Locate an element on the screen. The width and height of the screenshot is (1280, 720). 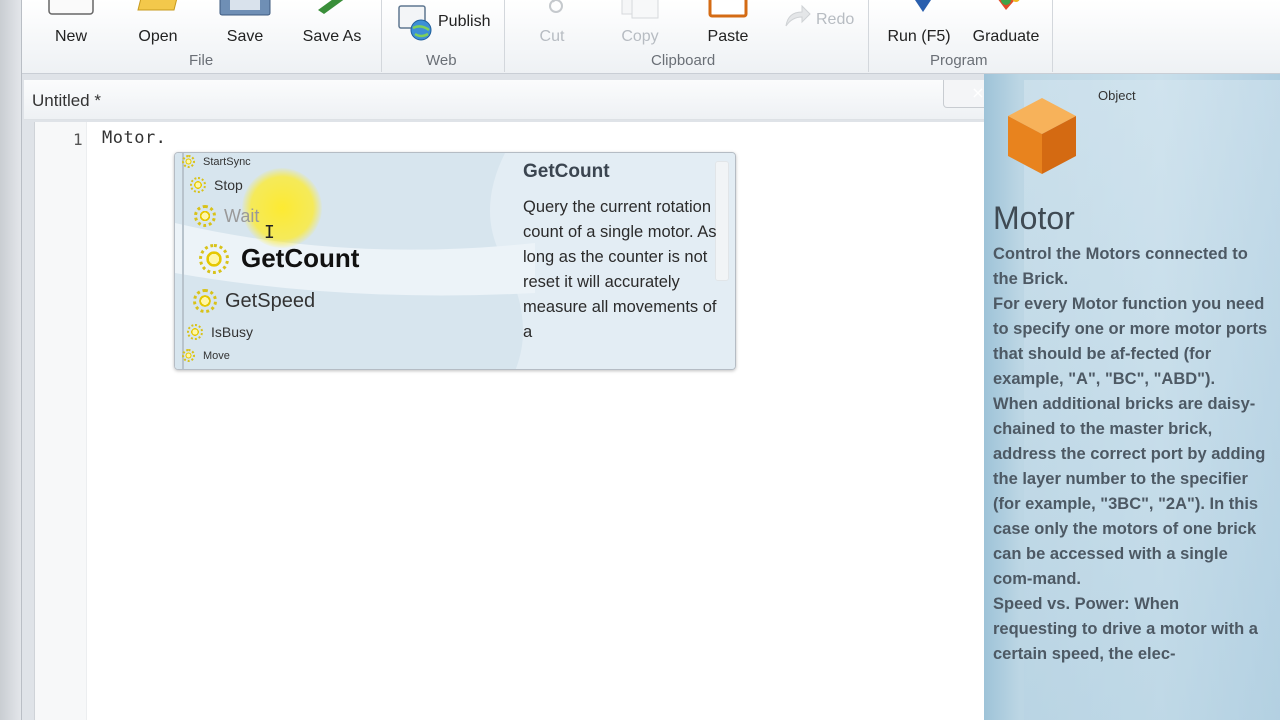
text-cursor-icon: I is located at coordinates (269, 232).